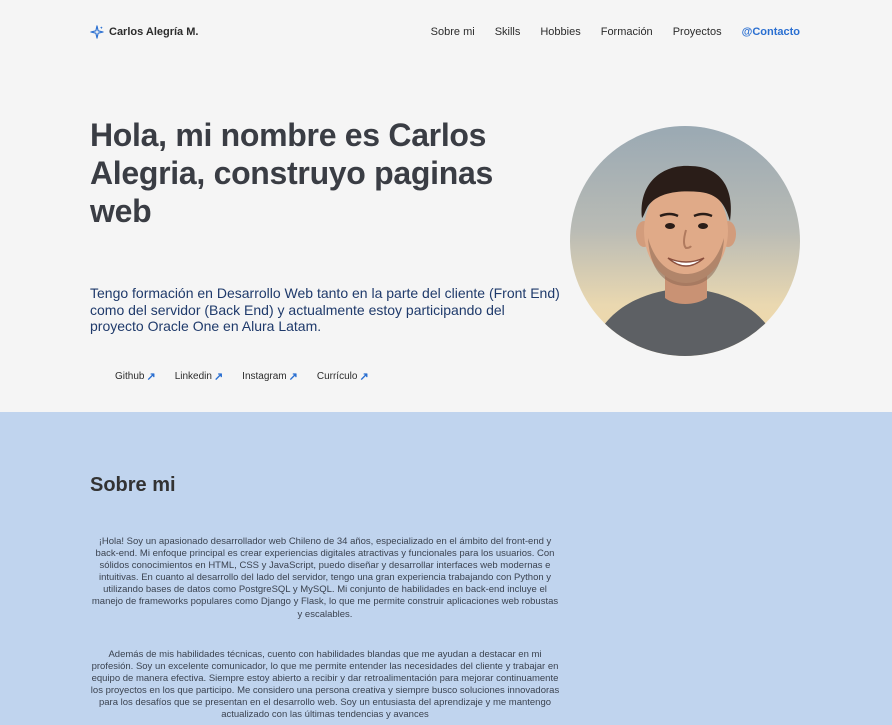 Image resolution: width=892 pixels, height=725 pixels. Describe the element at coordinates (508, 32) in the screenshot. I see `nav-item-skills: Skills` at that location.